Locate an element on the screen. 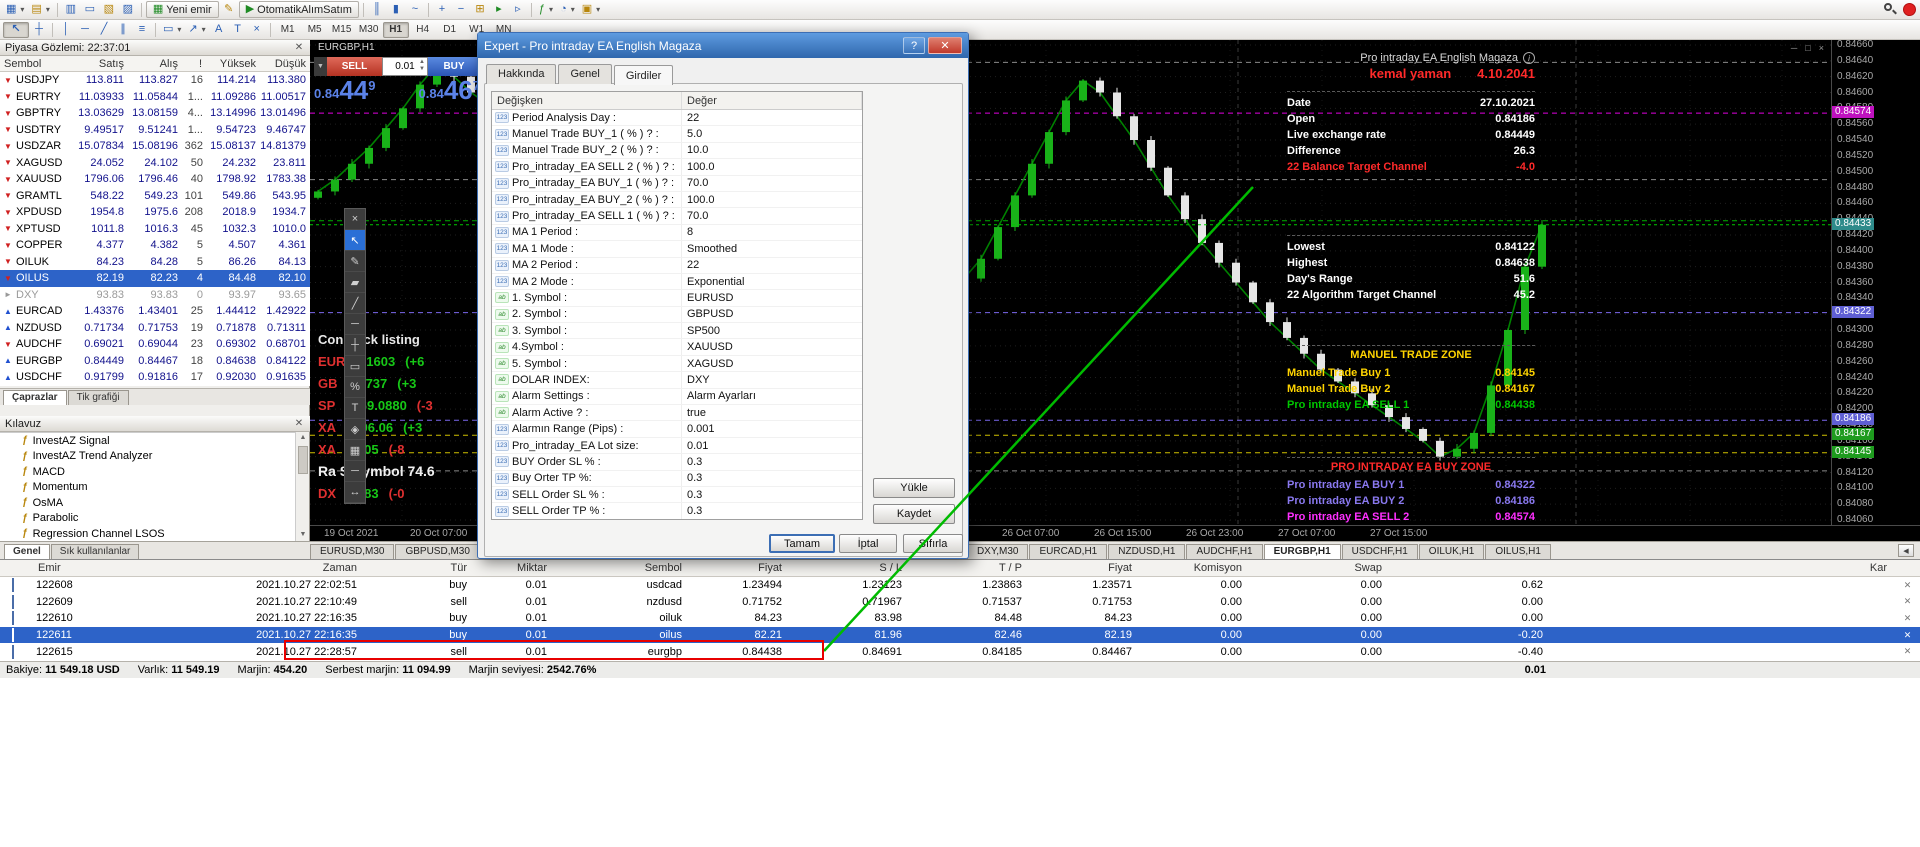 The image size is (1920, 847). param-row: 123 Pro_intraday_EA SELL 2 ( % ) ? :100.0 is located at coordinates (677, 167).